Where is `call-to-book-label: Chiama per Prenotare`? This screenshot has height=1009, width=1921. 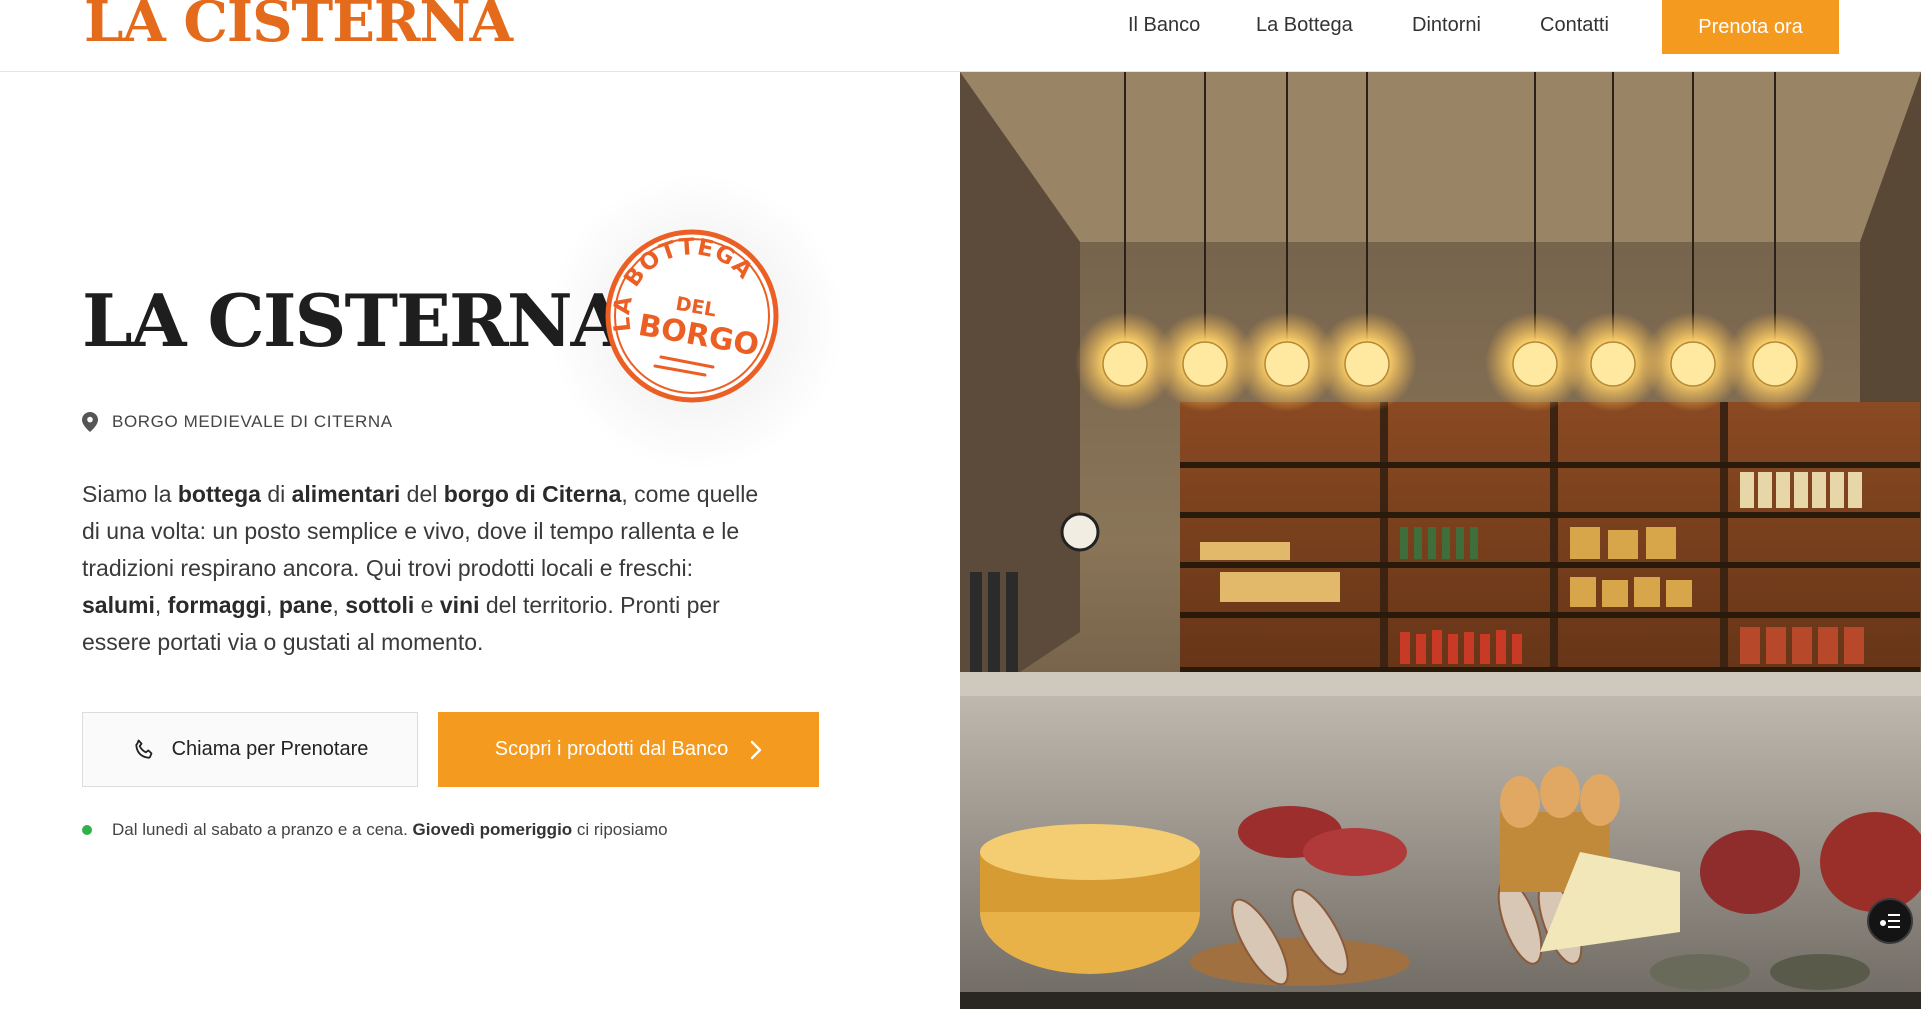
call-to-book-label: Chiama per Prenotare is located at coordinates (270, 749).